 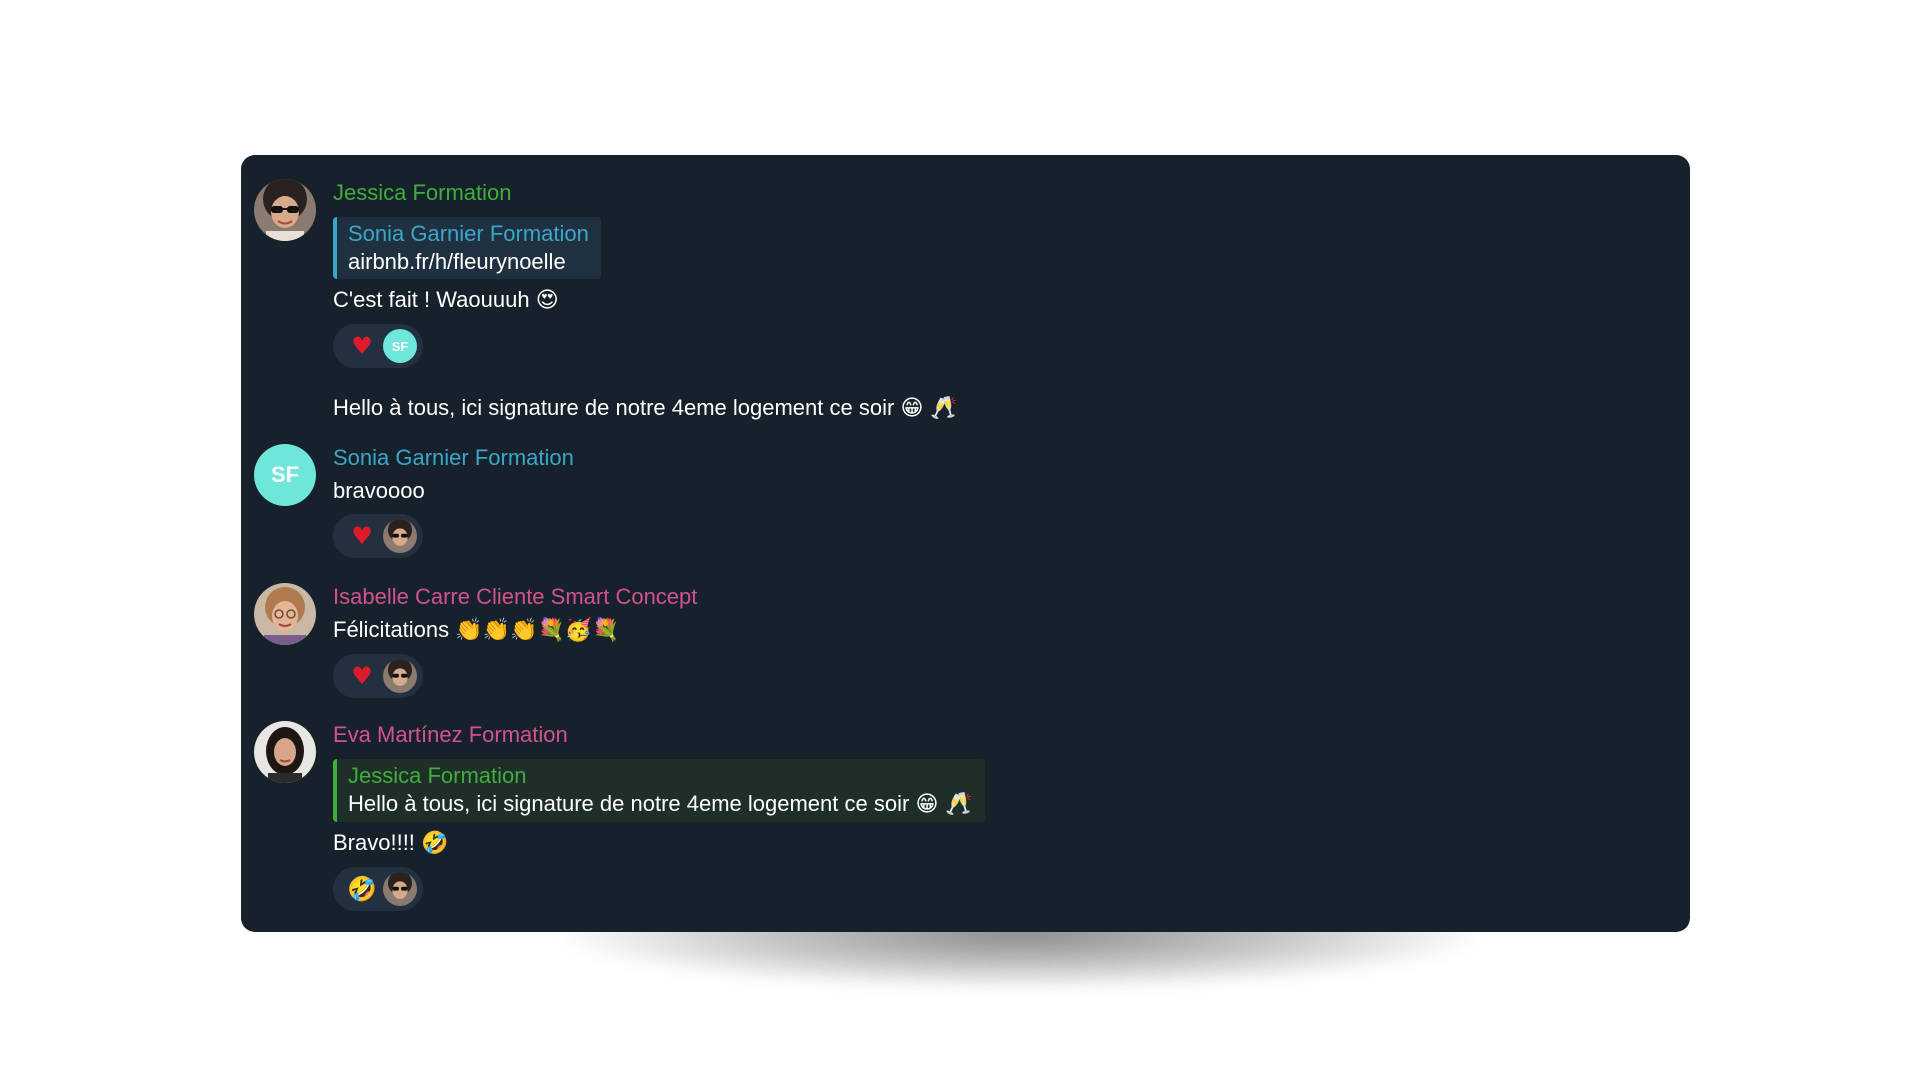 What do you see at coordinates (515, 597) in the screenshot?
I see `sender-name: Isabelle Carre Cliente Smart Concept` at bounding box center [515, 597].